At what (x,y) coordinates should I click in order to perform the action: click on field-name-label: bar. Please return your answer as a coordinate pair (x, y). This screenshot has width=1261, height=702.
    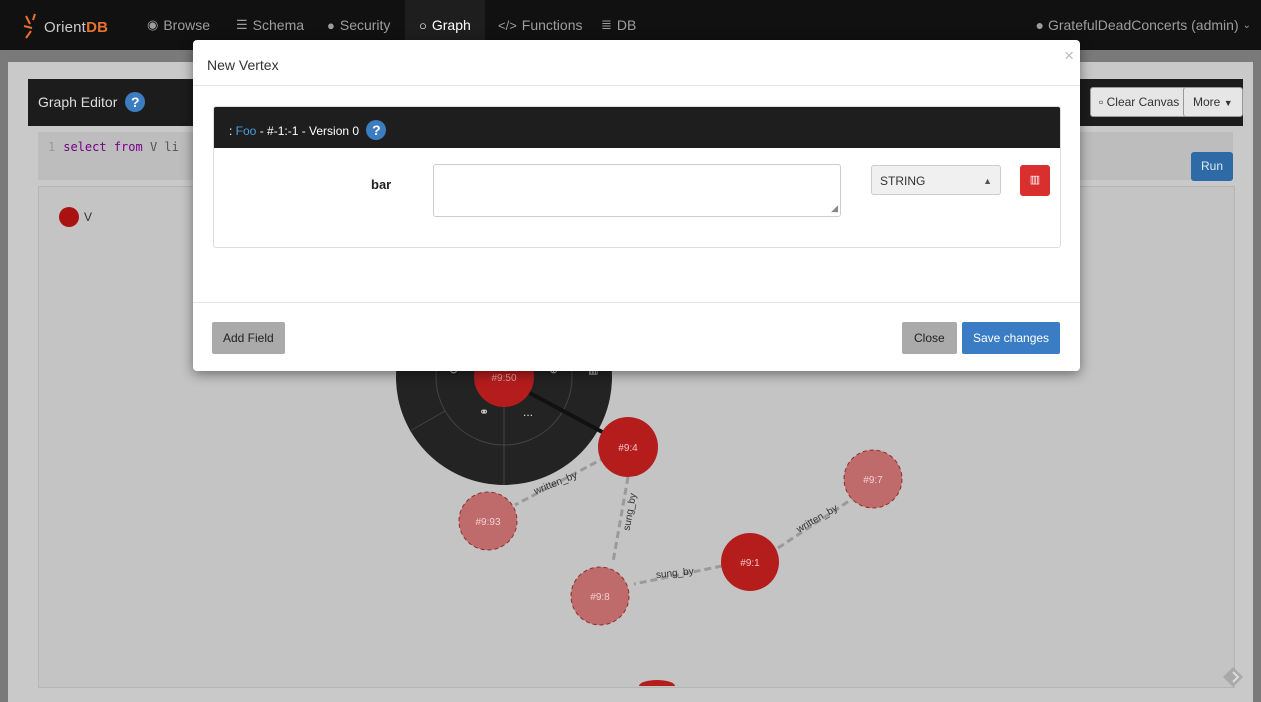
    Looking at the image, I should click on (381, 184).